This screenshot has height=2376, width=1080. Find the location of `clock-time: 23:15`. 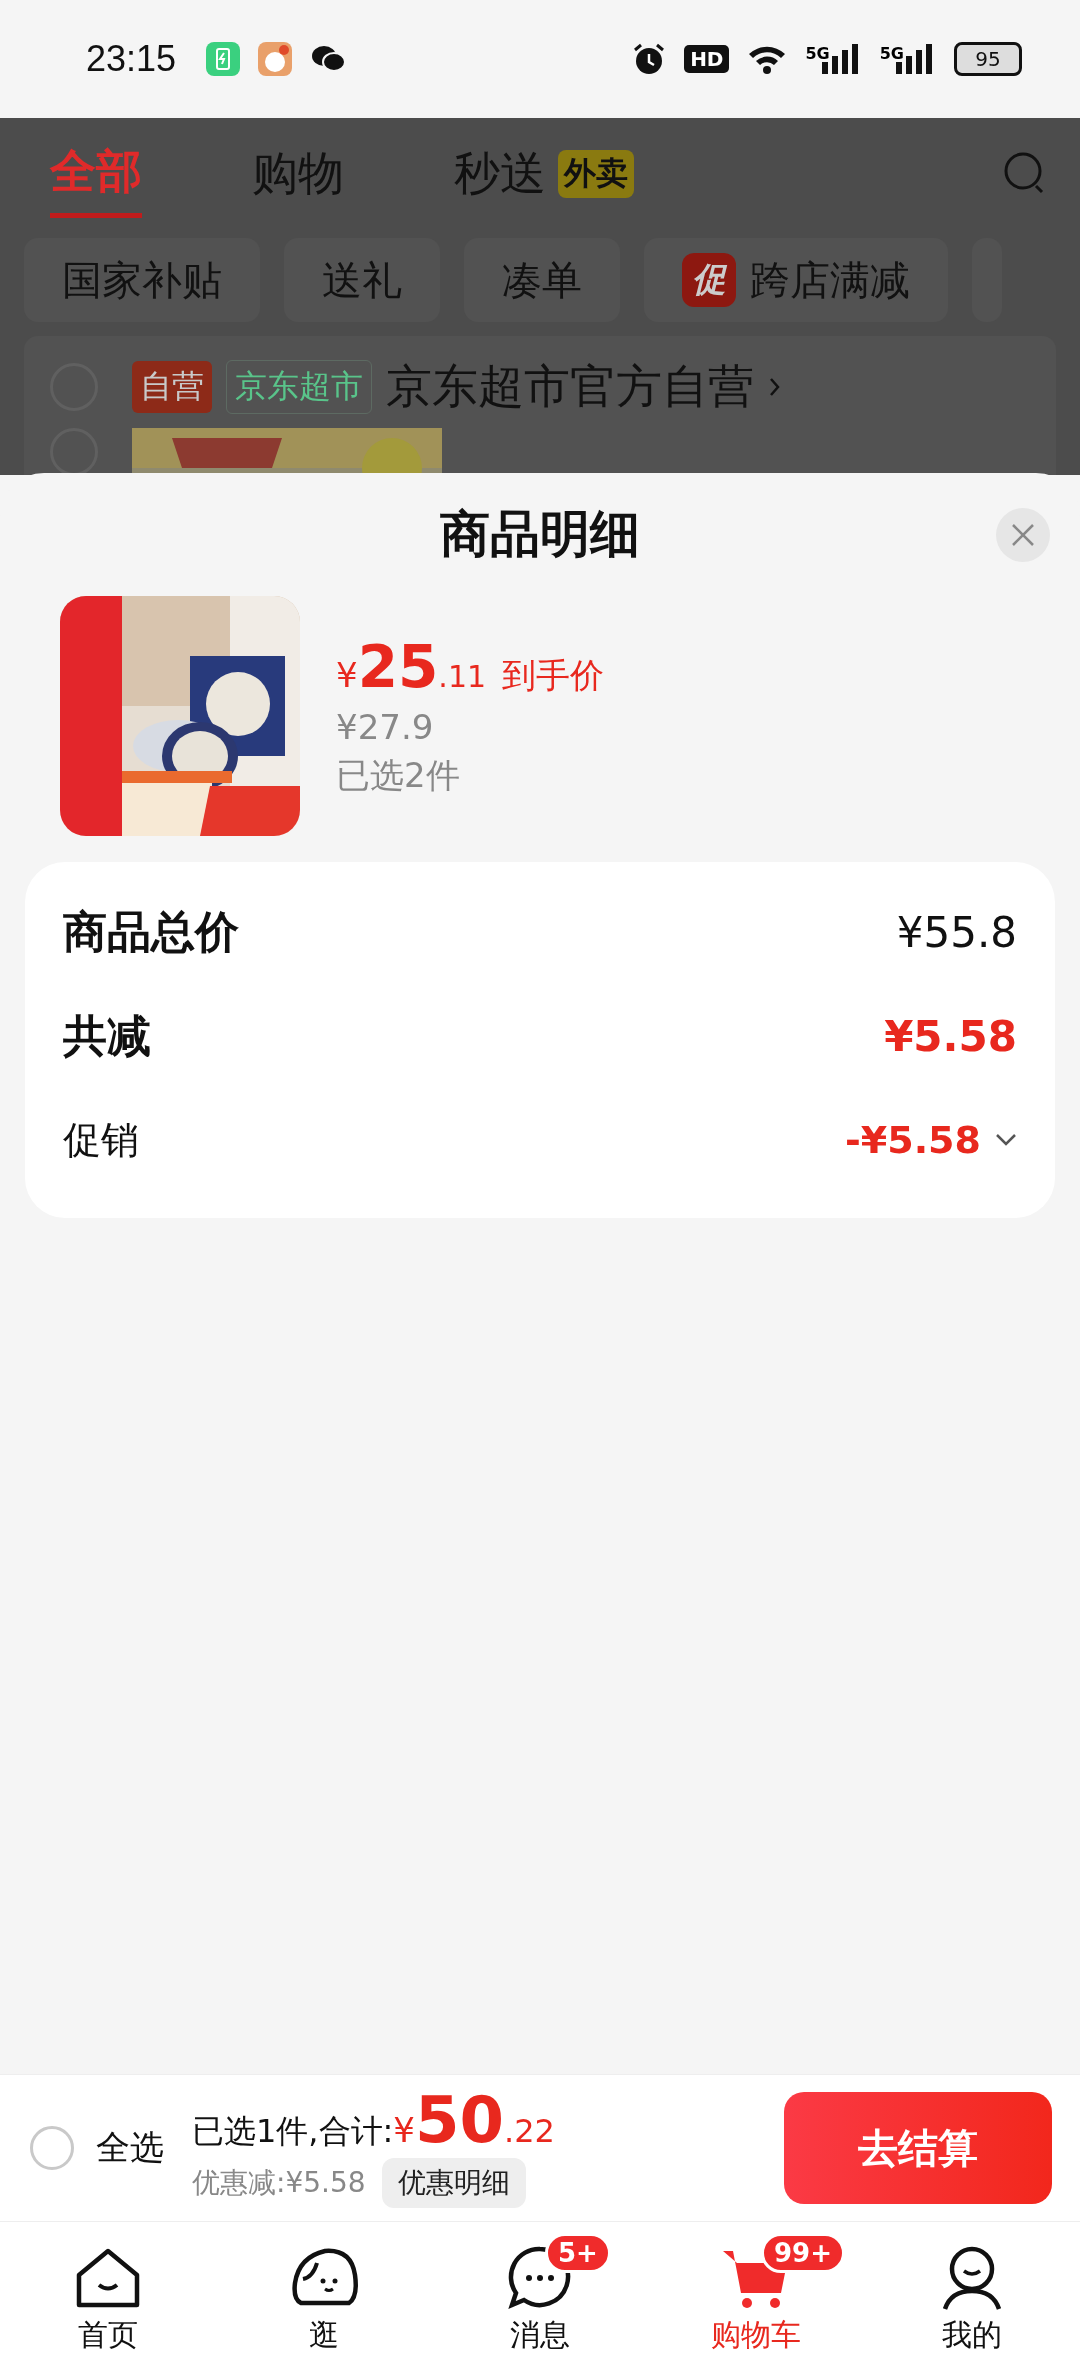

clock-time: 23:15 is located at coordinates (131, 59).